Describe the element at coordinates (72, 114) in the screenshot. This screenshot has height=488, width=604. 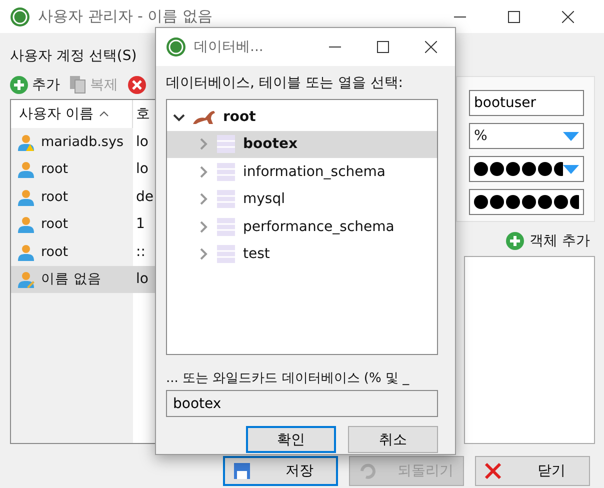
I see `column-header: 사용자 이름` at that location.